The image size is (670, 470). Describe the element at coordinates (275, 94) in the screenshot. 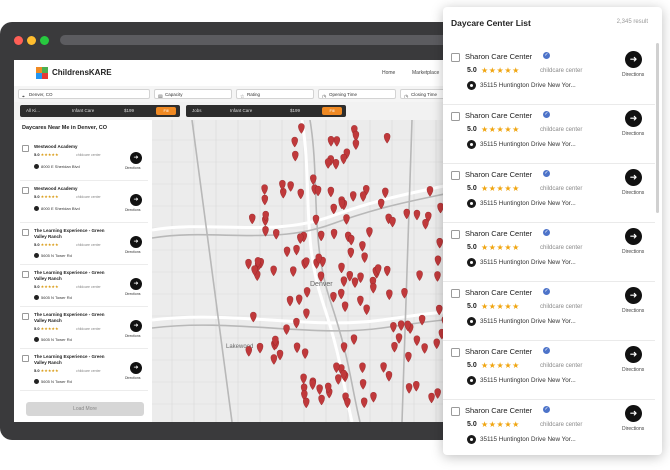

I see `rating-select: ☆ Rating` at that location.